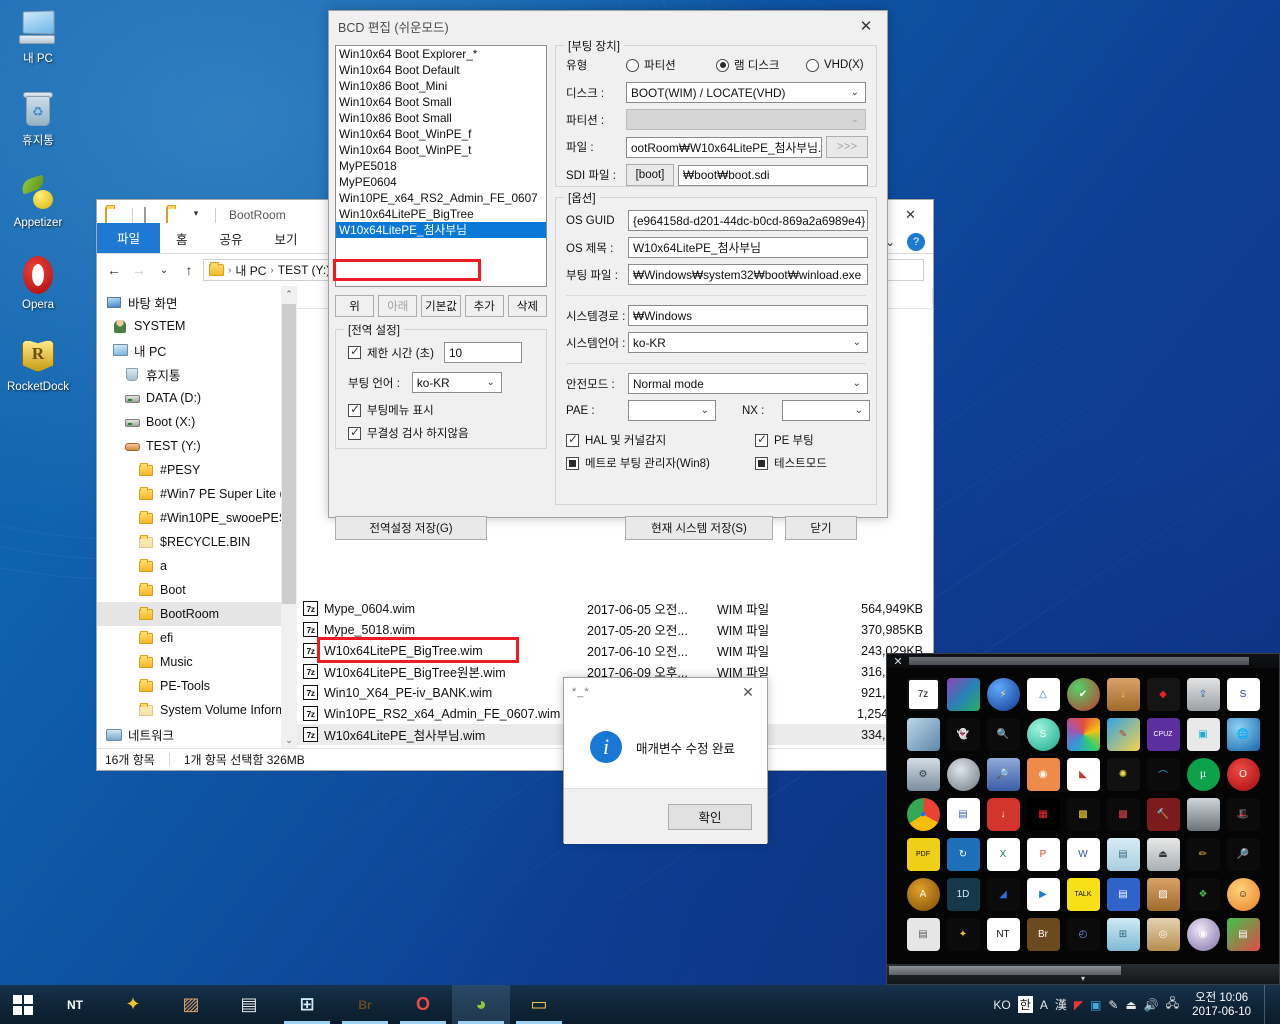 This screenshot has height=1024, width=1280. I want to click on os-title-input: W10x64LitePE_첨사부님, so click(748, 247).